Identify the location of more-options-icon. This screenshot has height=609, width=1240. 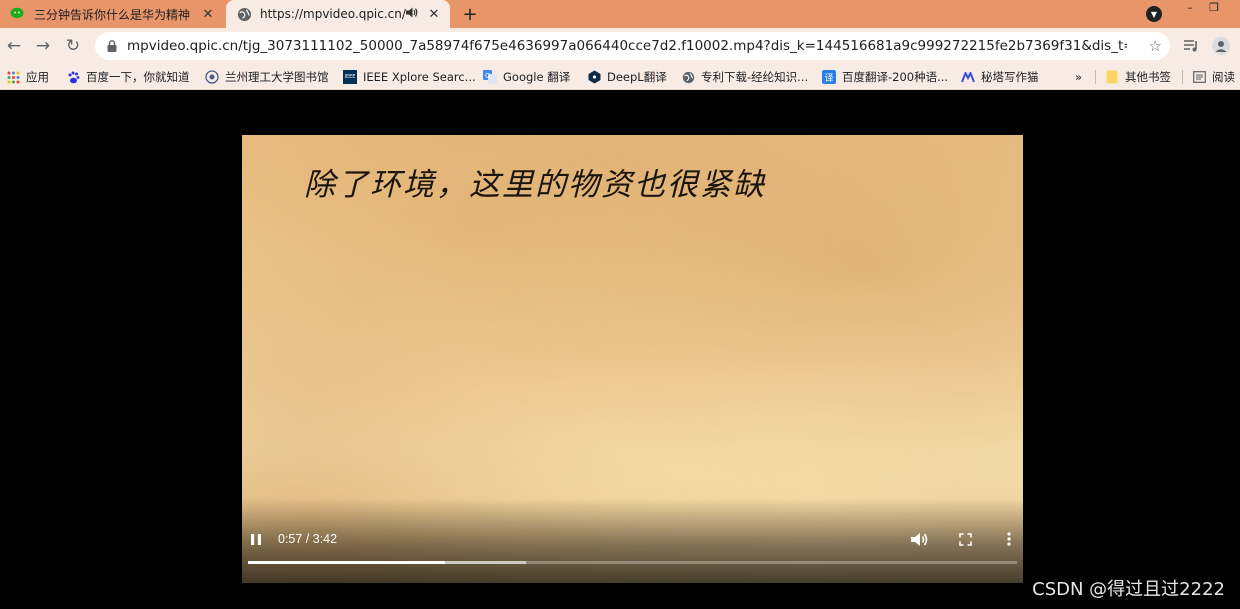
(1009, 539).